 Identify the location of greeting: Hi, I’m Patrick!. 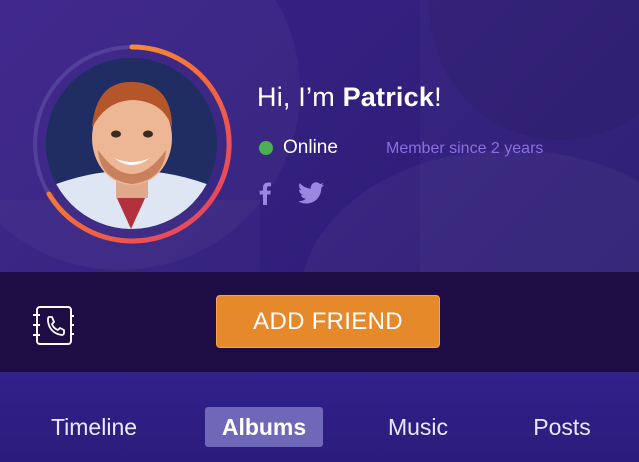
(349, 97).